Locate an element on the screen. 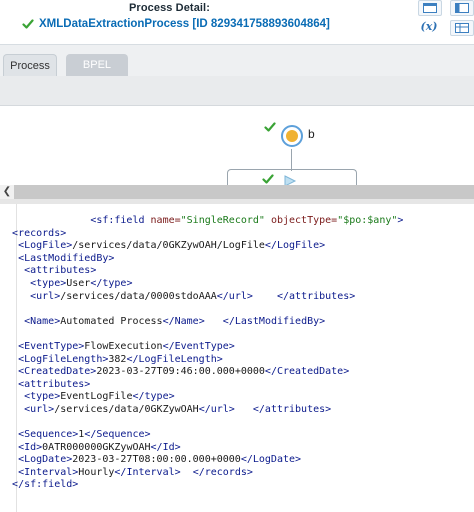 This screenshot has height=512, width=474. code-token: > is located at coordinates (400, 220).